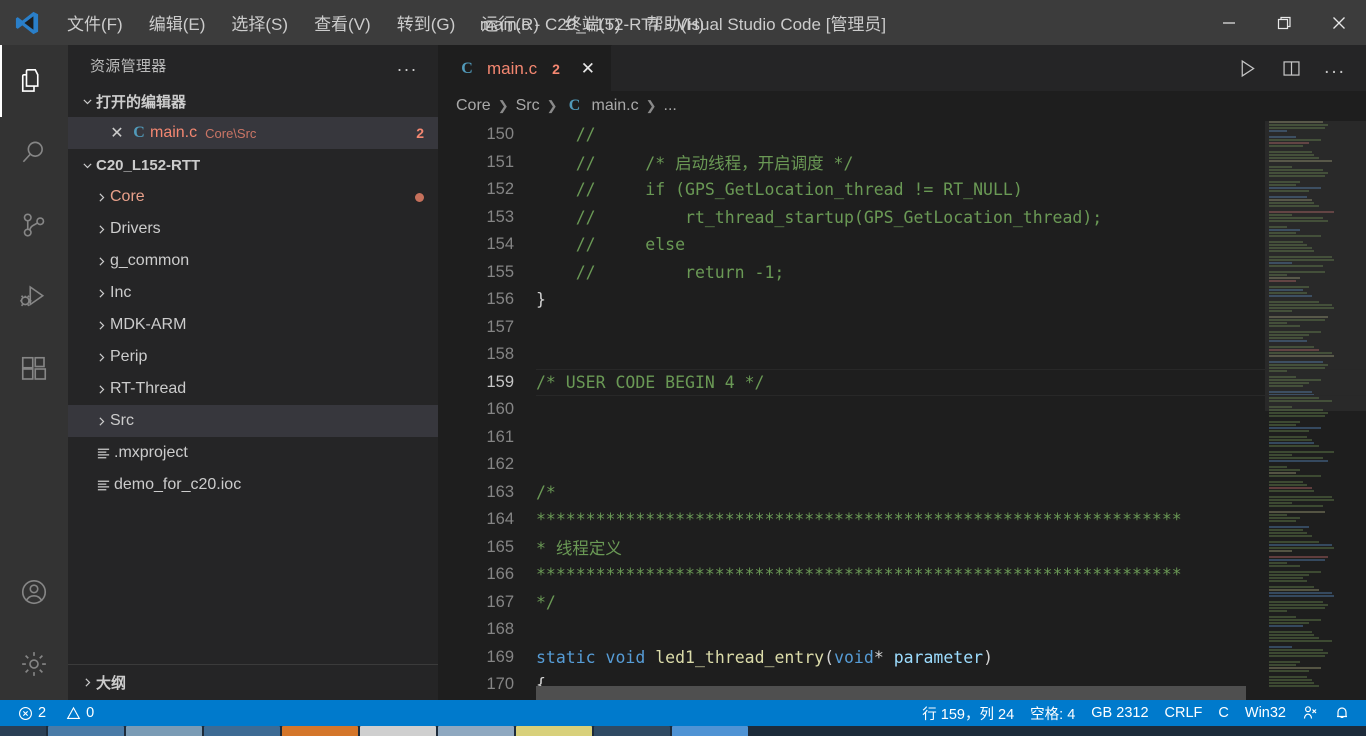 This screenshot has height=736, width=1366. Describe the element at coordinates (34, 297) in the screenshot. I see `activity-run-debug` at that location.